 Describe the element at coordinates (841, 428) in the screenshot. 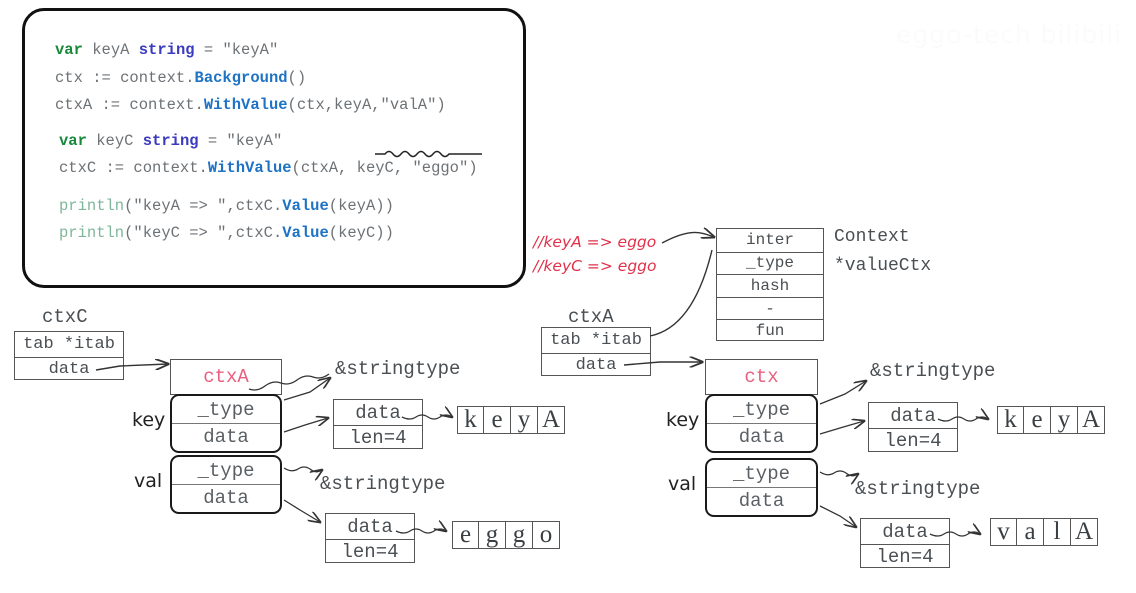

I see `arrow-right-key-data` at that location.